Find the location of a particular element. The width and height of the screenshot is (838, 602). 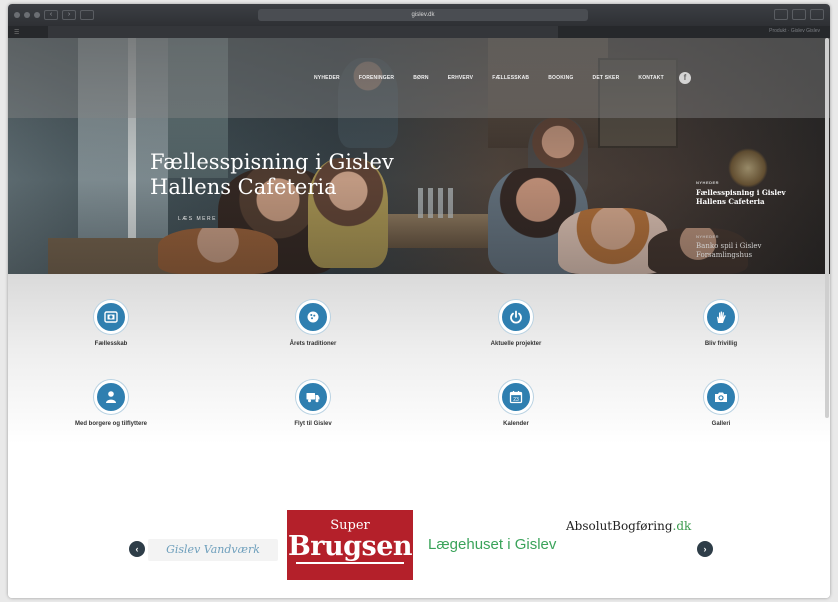

calendar-day: 23 is located at coordinates (516, 400).